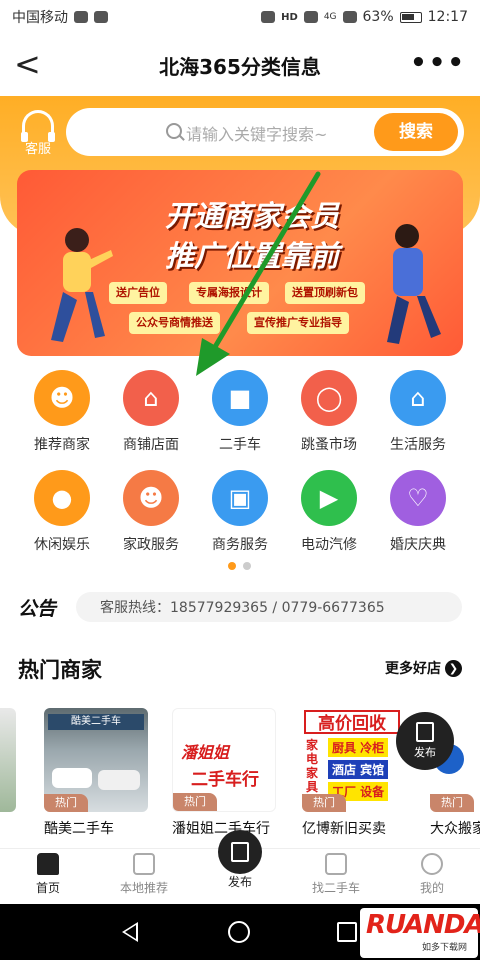 This screenshot has width=480, height=960. I want to click on floating-publish-label: 发布, so click(425, 752).